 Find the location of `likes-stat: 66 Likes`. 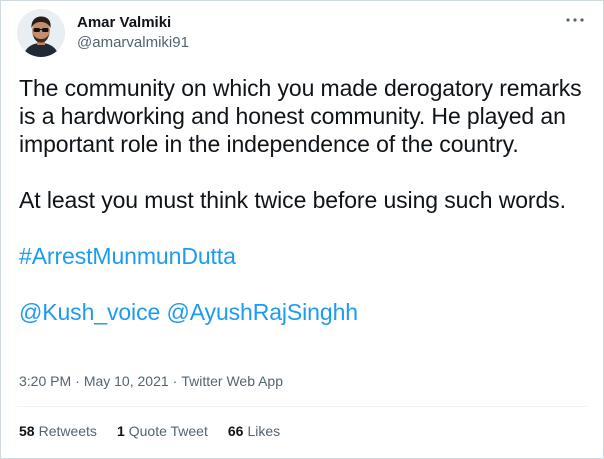

likes-stat: 66 Likes is located at coordinates (254, 431).